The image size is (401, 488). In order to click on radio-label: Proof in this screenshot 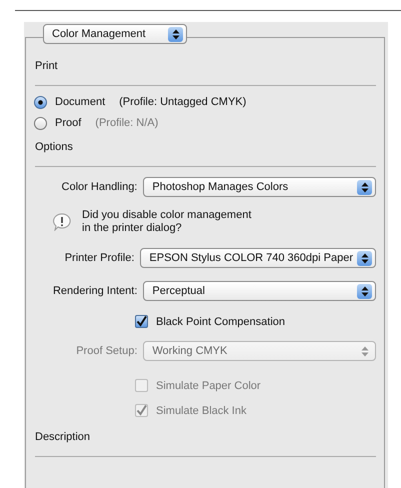, I will do `click(68, 123)`.